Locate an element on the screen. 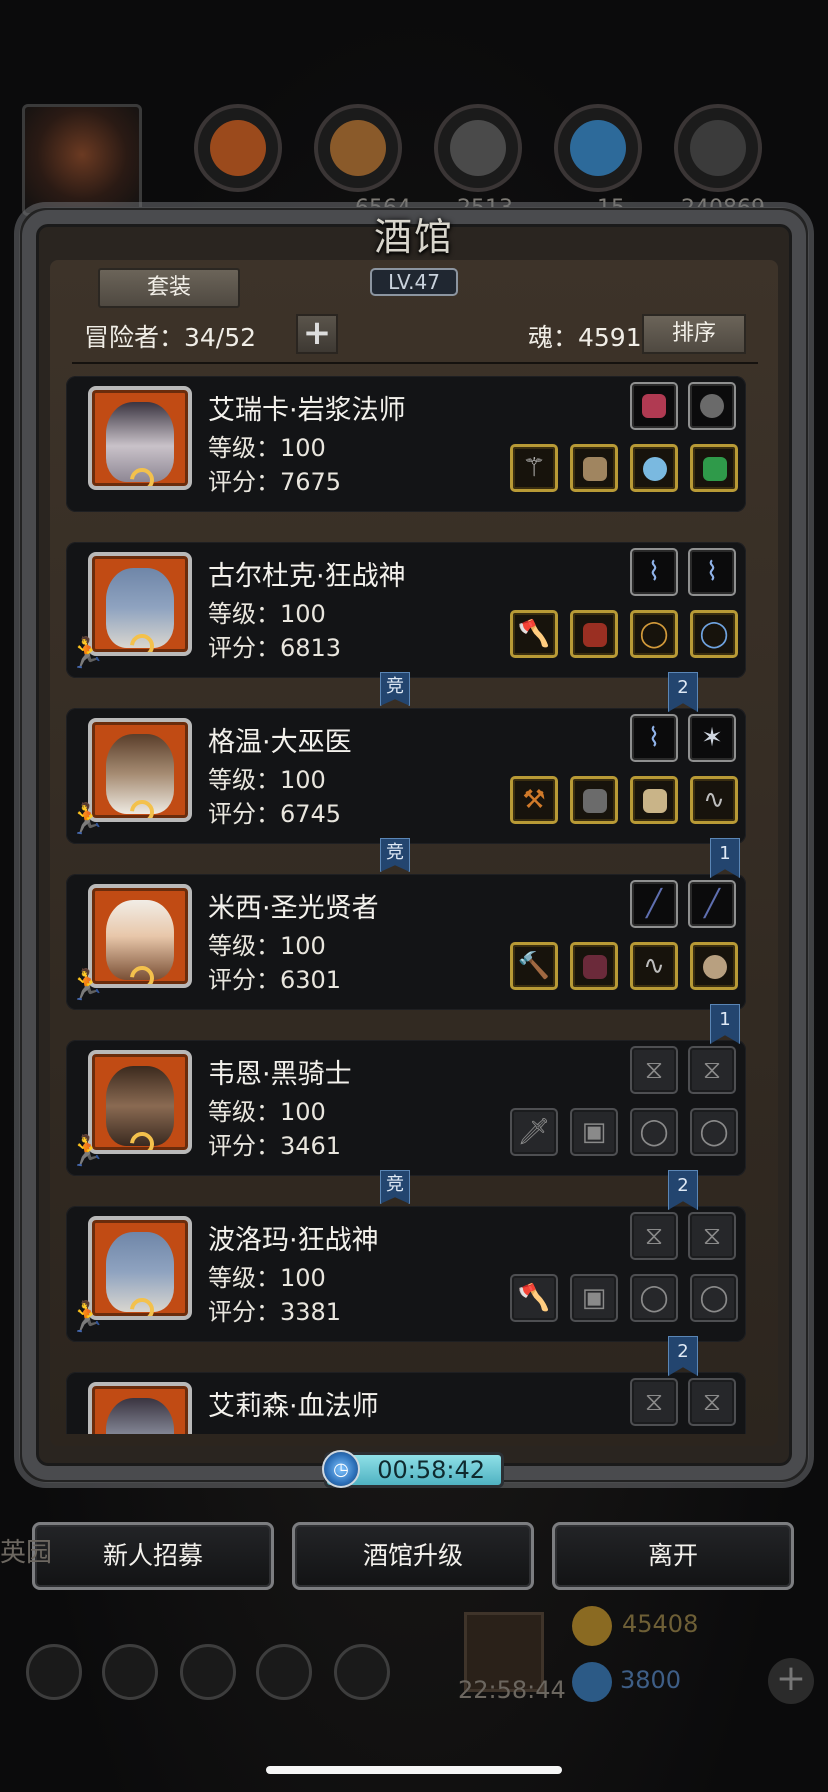  horn-icon is located at coordinates (208, 1672).